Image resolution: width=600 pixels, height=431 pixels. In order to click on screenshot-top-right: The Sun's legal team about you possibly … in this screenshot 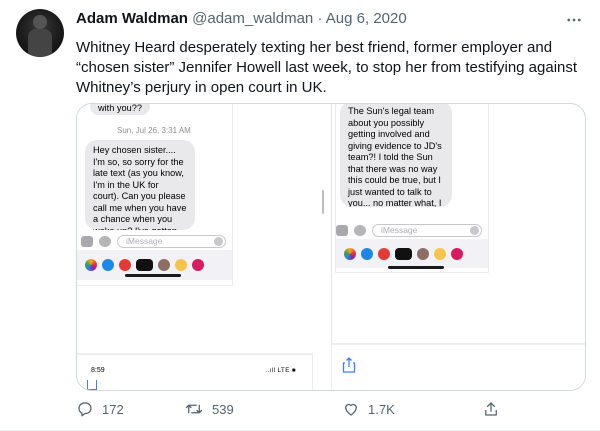, I will do `click(412, 188)`.